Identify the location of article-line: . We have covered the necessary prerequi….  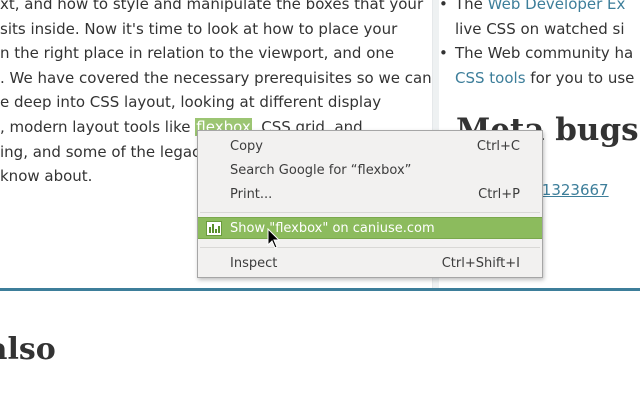
(216, 77).